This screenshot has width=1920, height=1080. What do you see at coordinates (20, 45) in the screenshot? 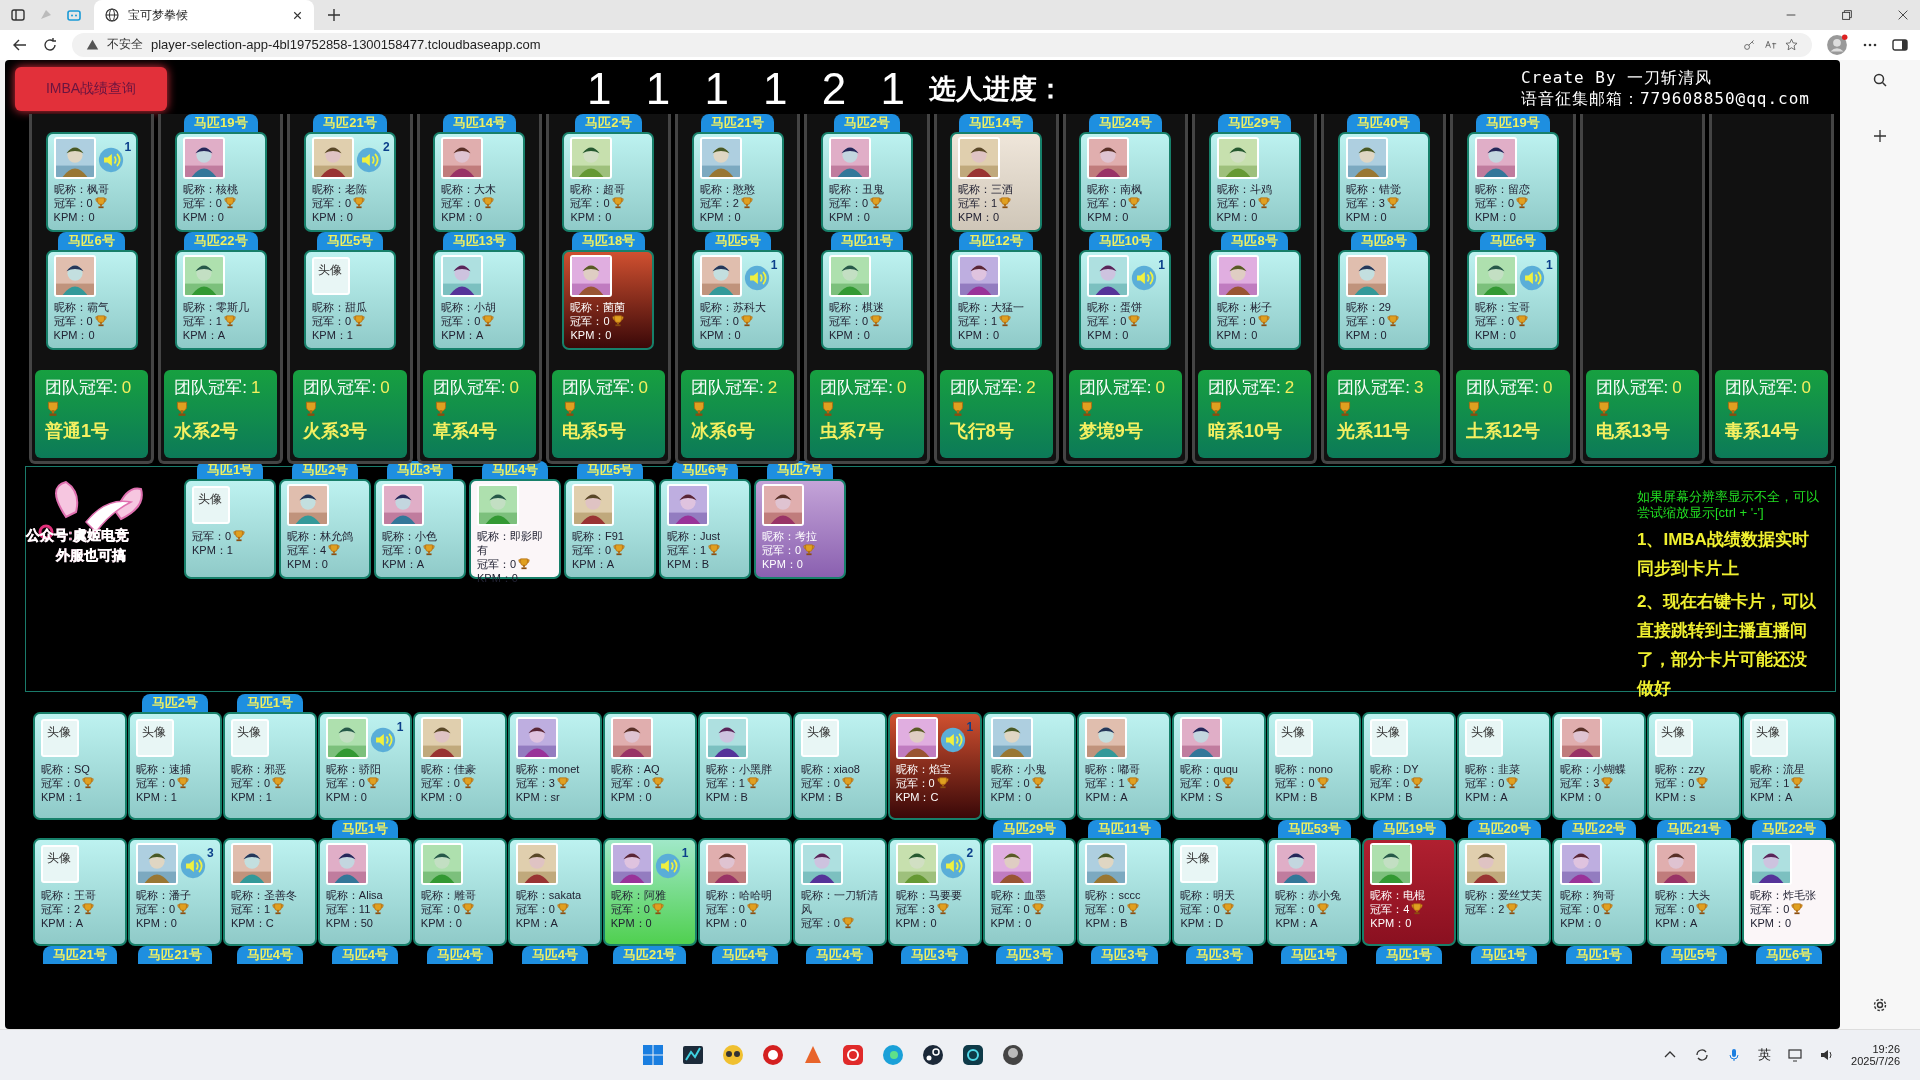
I see `back-icon` at bounding box center [20, 45].